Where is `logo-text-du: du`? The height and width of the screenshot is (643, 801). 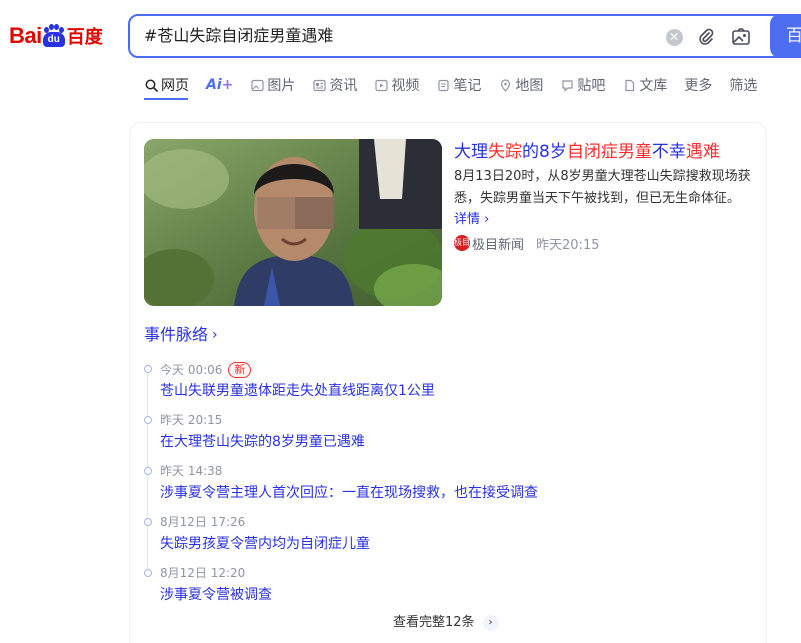 logo-text-du: du is located at coordinates (53, 39).